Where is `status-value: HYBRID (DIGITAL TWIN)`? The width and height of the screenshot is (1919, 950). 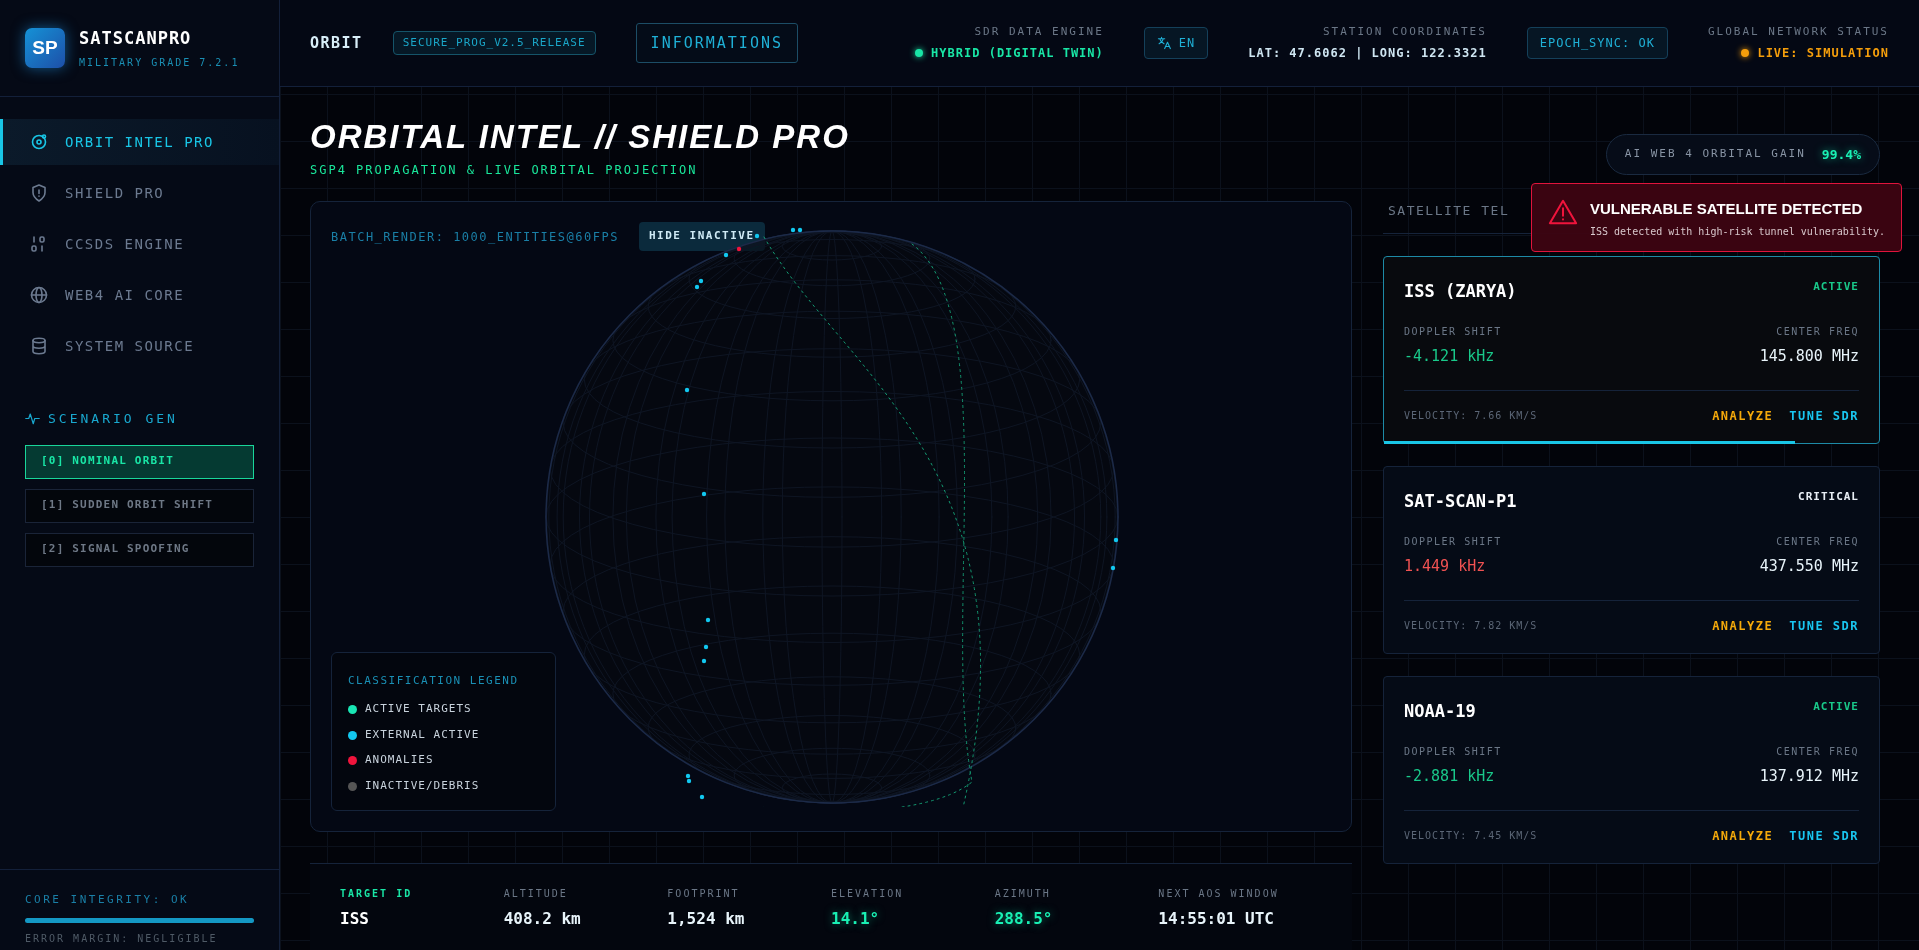 status-value: HYBRID (DIGITAL TWIN) is located at coordinates (1017, 54).